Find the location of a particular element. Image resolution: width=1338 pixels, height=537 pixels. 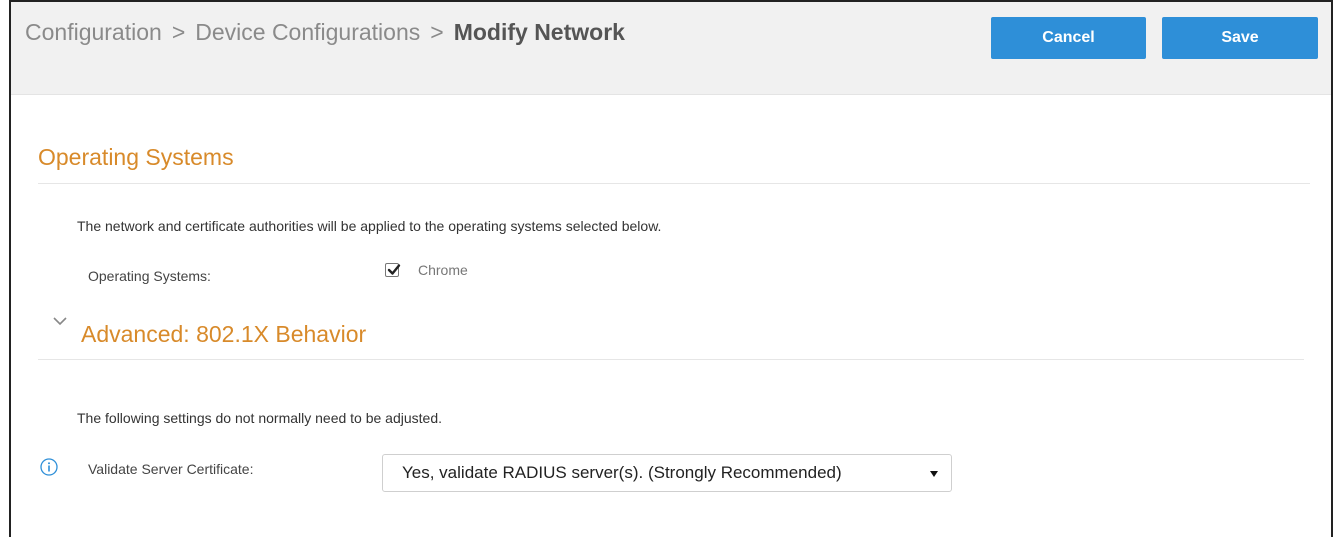

section-title-operating-systems: Operating Systems is located at coordinates (136, 157).